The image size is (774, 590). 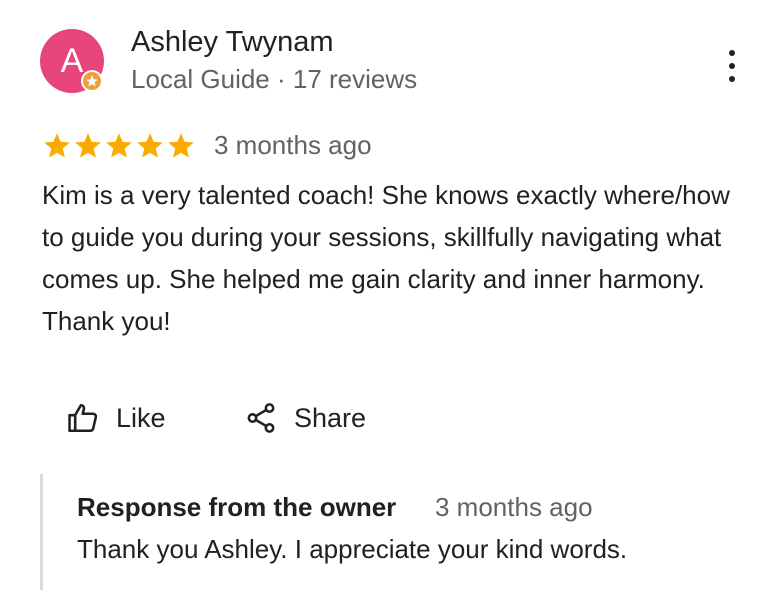 What do you see at coordinates (274, 79) in the screenshot?
I see `reviewer-meta: Local Guide · 17 reviews` at bounding box center [274, 79].